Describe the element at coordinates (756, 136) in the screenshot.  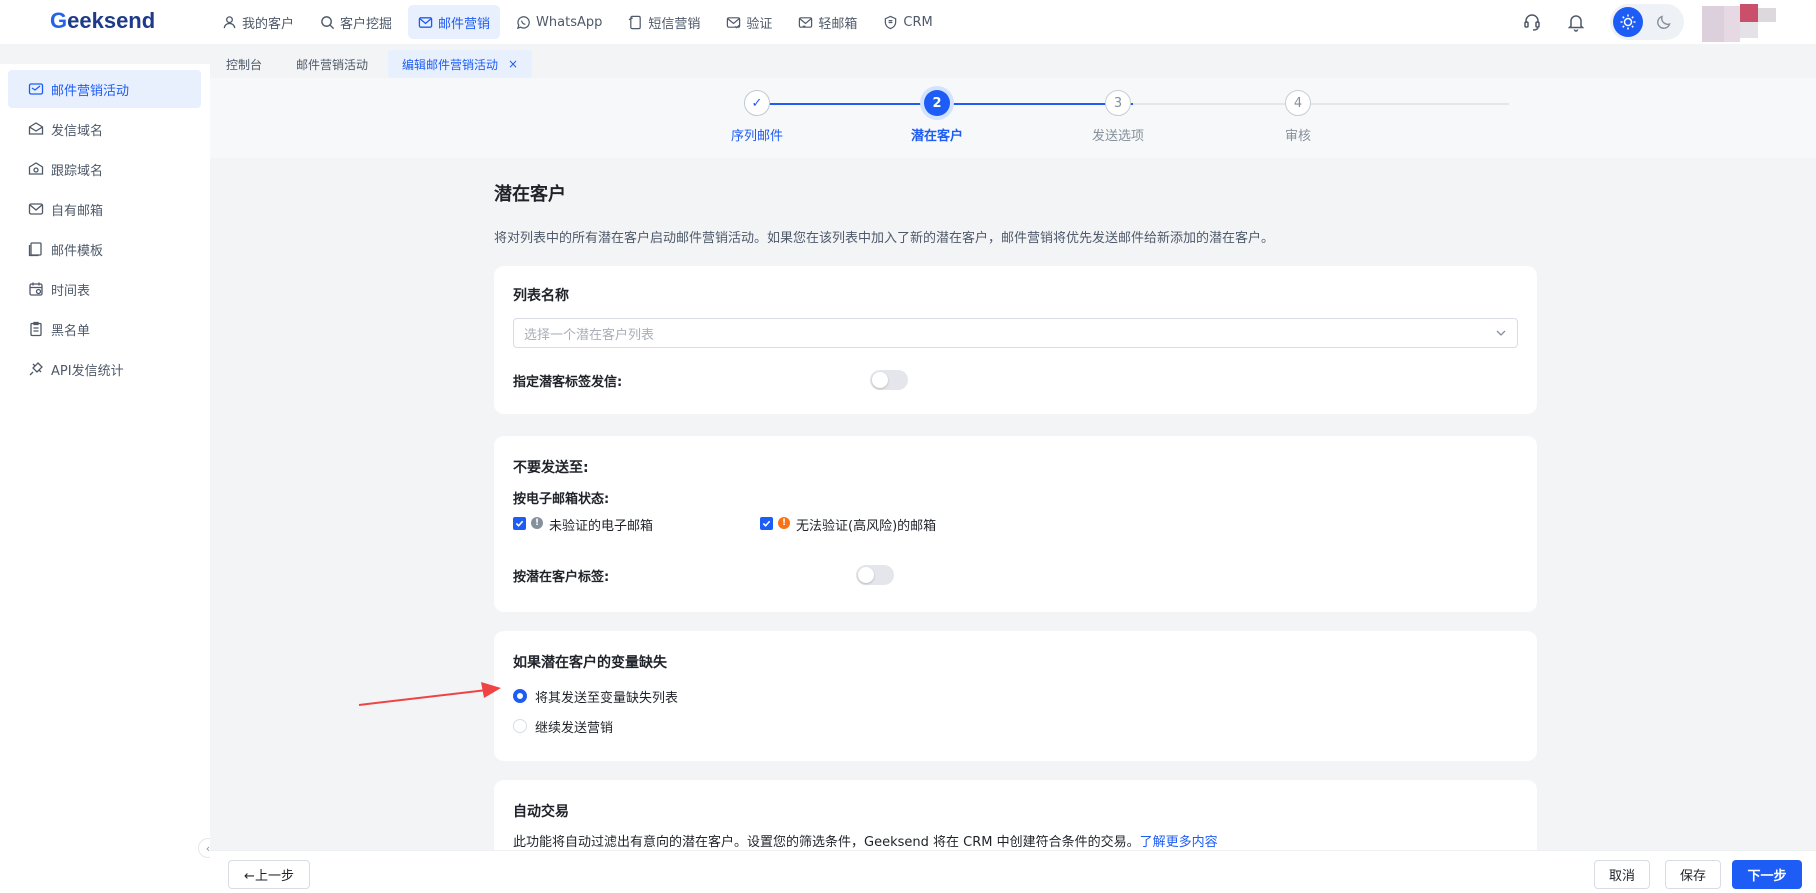
I see `step-1-label: 序列邮件` at that location.